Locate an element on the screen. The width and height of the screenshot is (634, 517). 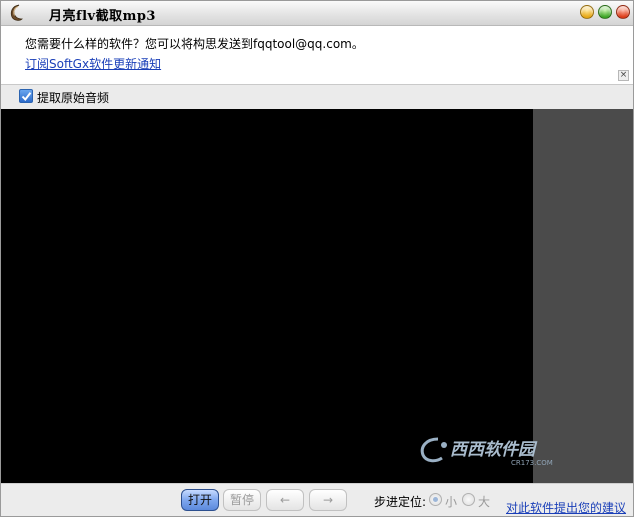
maximize-button is located at coordinates (605, 12).